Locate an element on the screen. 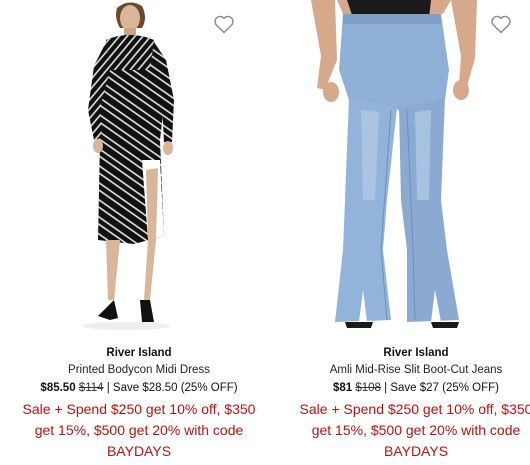 Image resolution: width=530 pixels, height=465 pixels. original-price: $108 is located at coordinates (368, 388).